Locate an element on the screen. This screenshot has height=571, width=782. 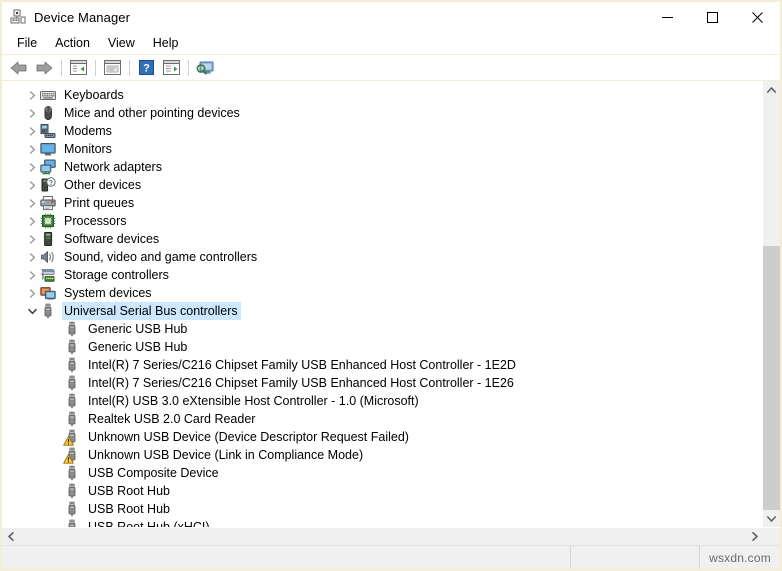
scroll-down-arrow-icon is located at coordinates (771, 518).